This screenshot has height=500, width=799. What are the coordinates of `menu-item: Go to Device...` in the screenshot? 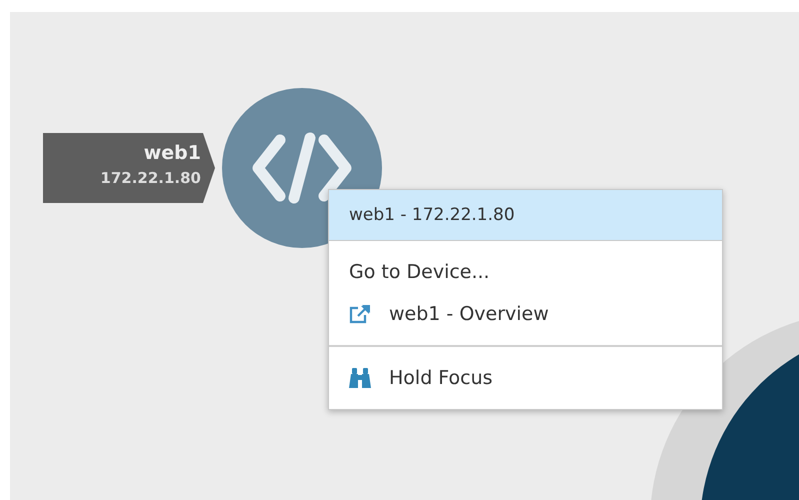 It's located at (525, 272).